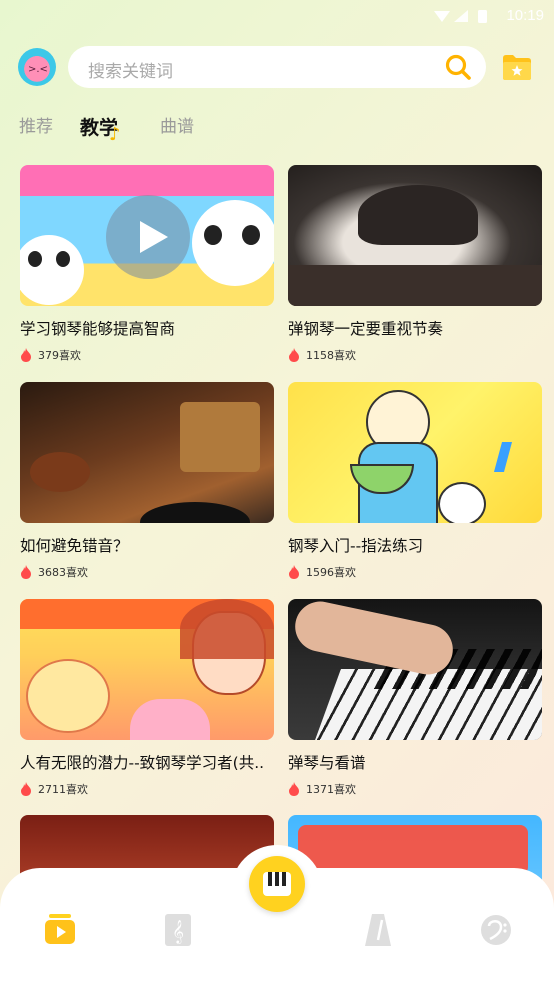 The image size is (554, 986). Describe the element at coordinates (415, 789) in the screenshot. I see `likes-count: 1371喜欢` at that location.